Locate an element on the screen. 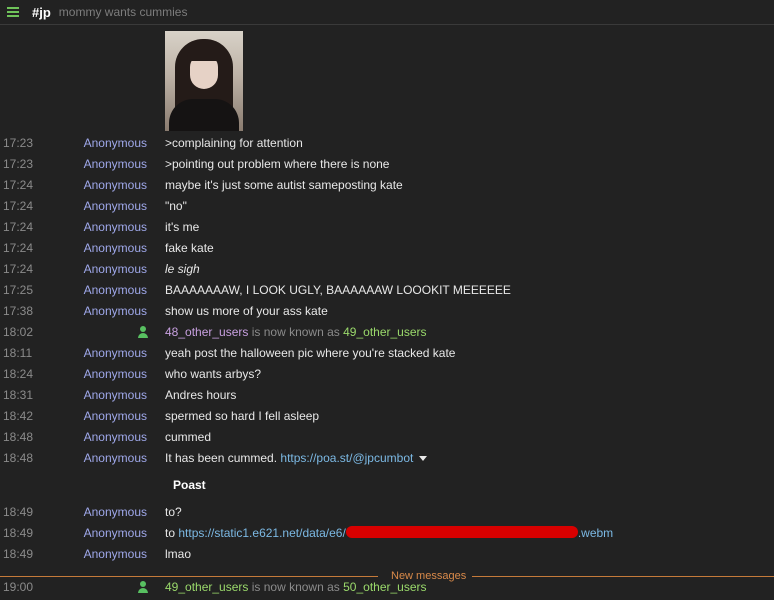 Image resolution: width=774 pixels, height=600 pixels. message-body: to is located at coordinates (170, 533).